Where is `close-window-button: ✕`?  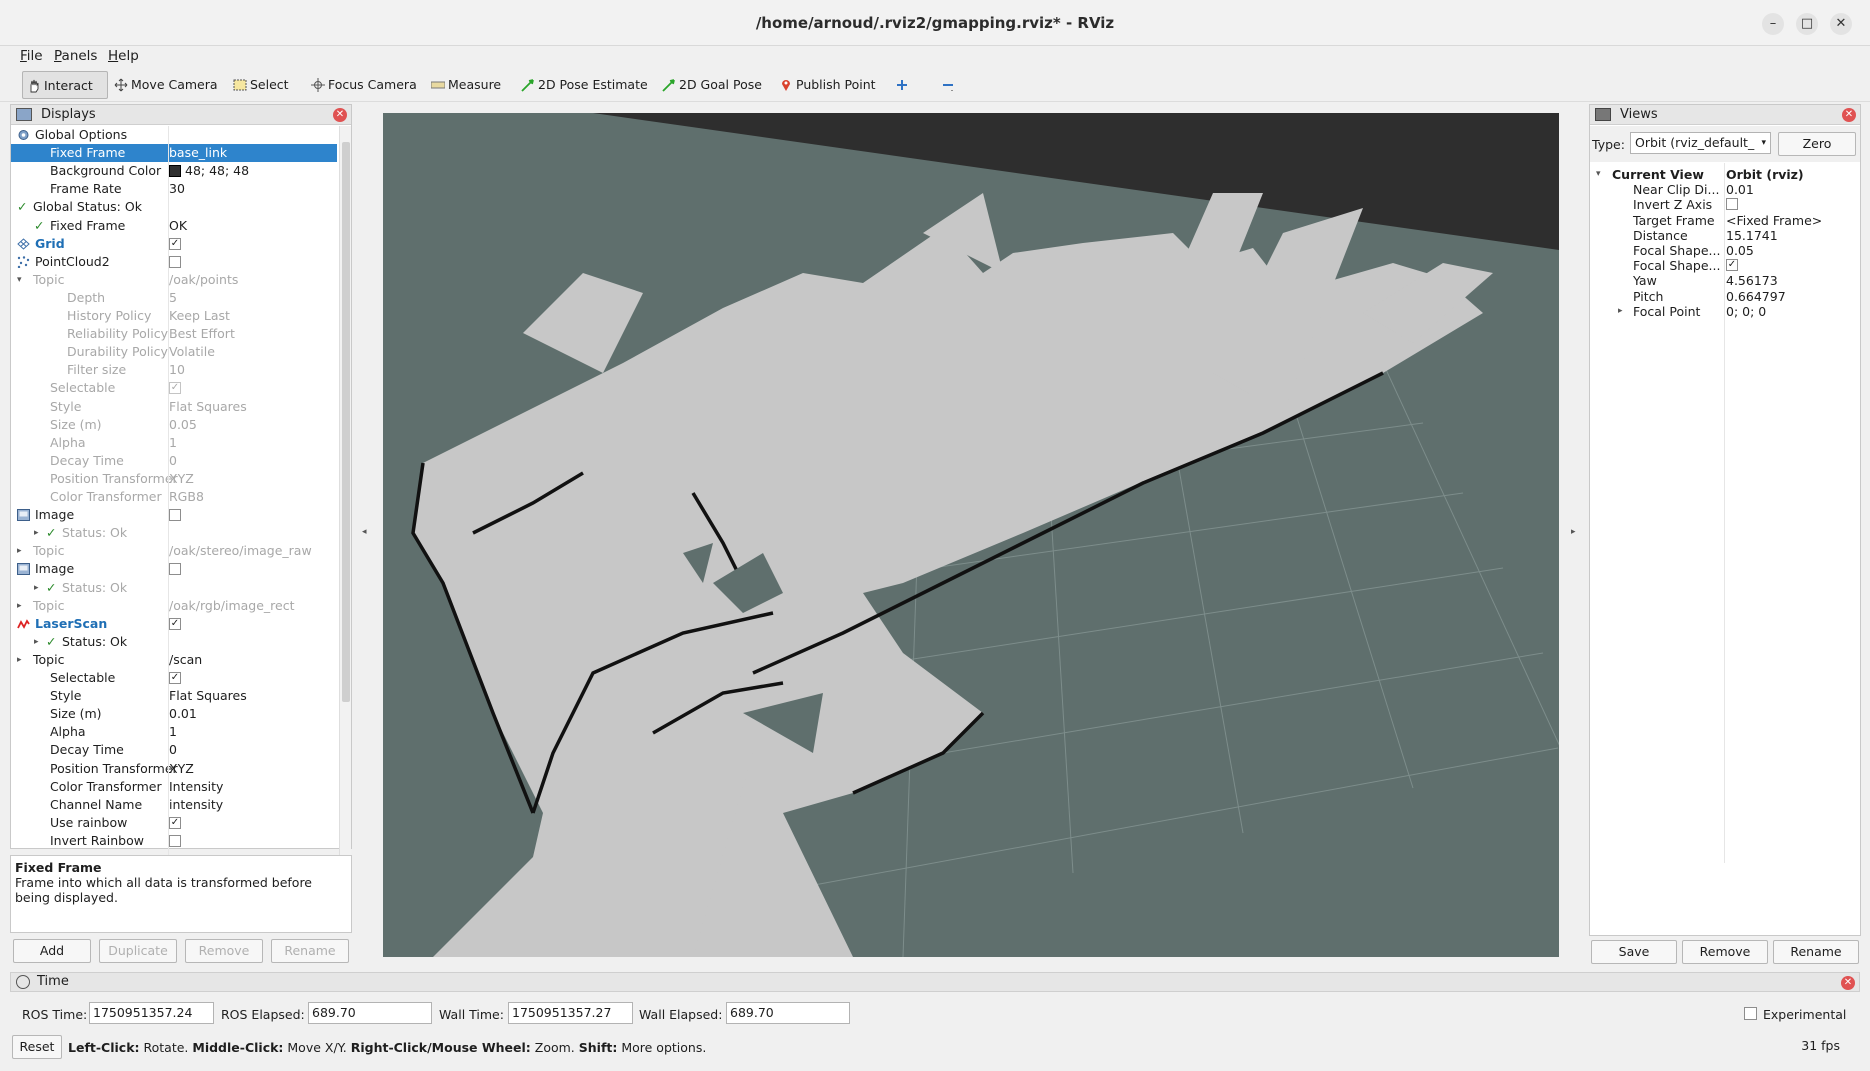
close-window-button: ✕ is located at coordinates (1841, 24).